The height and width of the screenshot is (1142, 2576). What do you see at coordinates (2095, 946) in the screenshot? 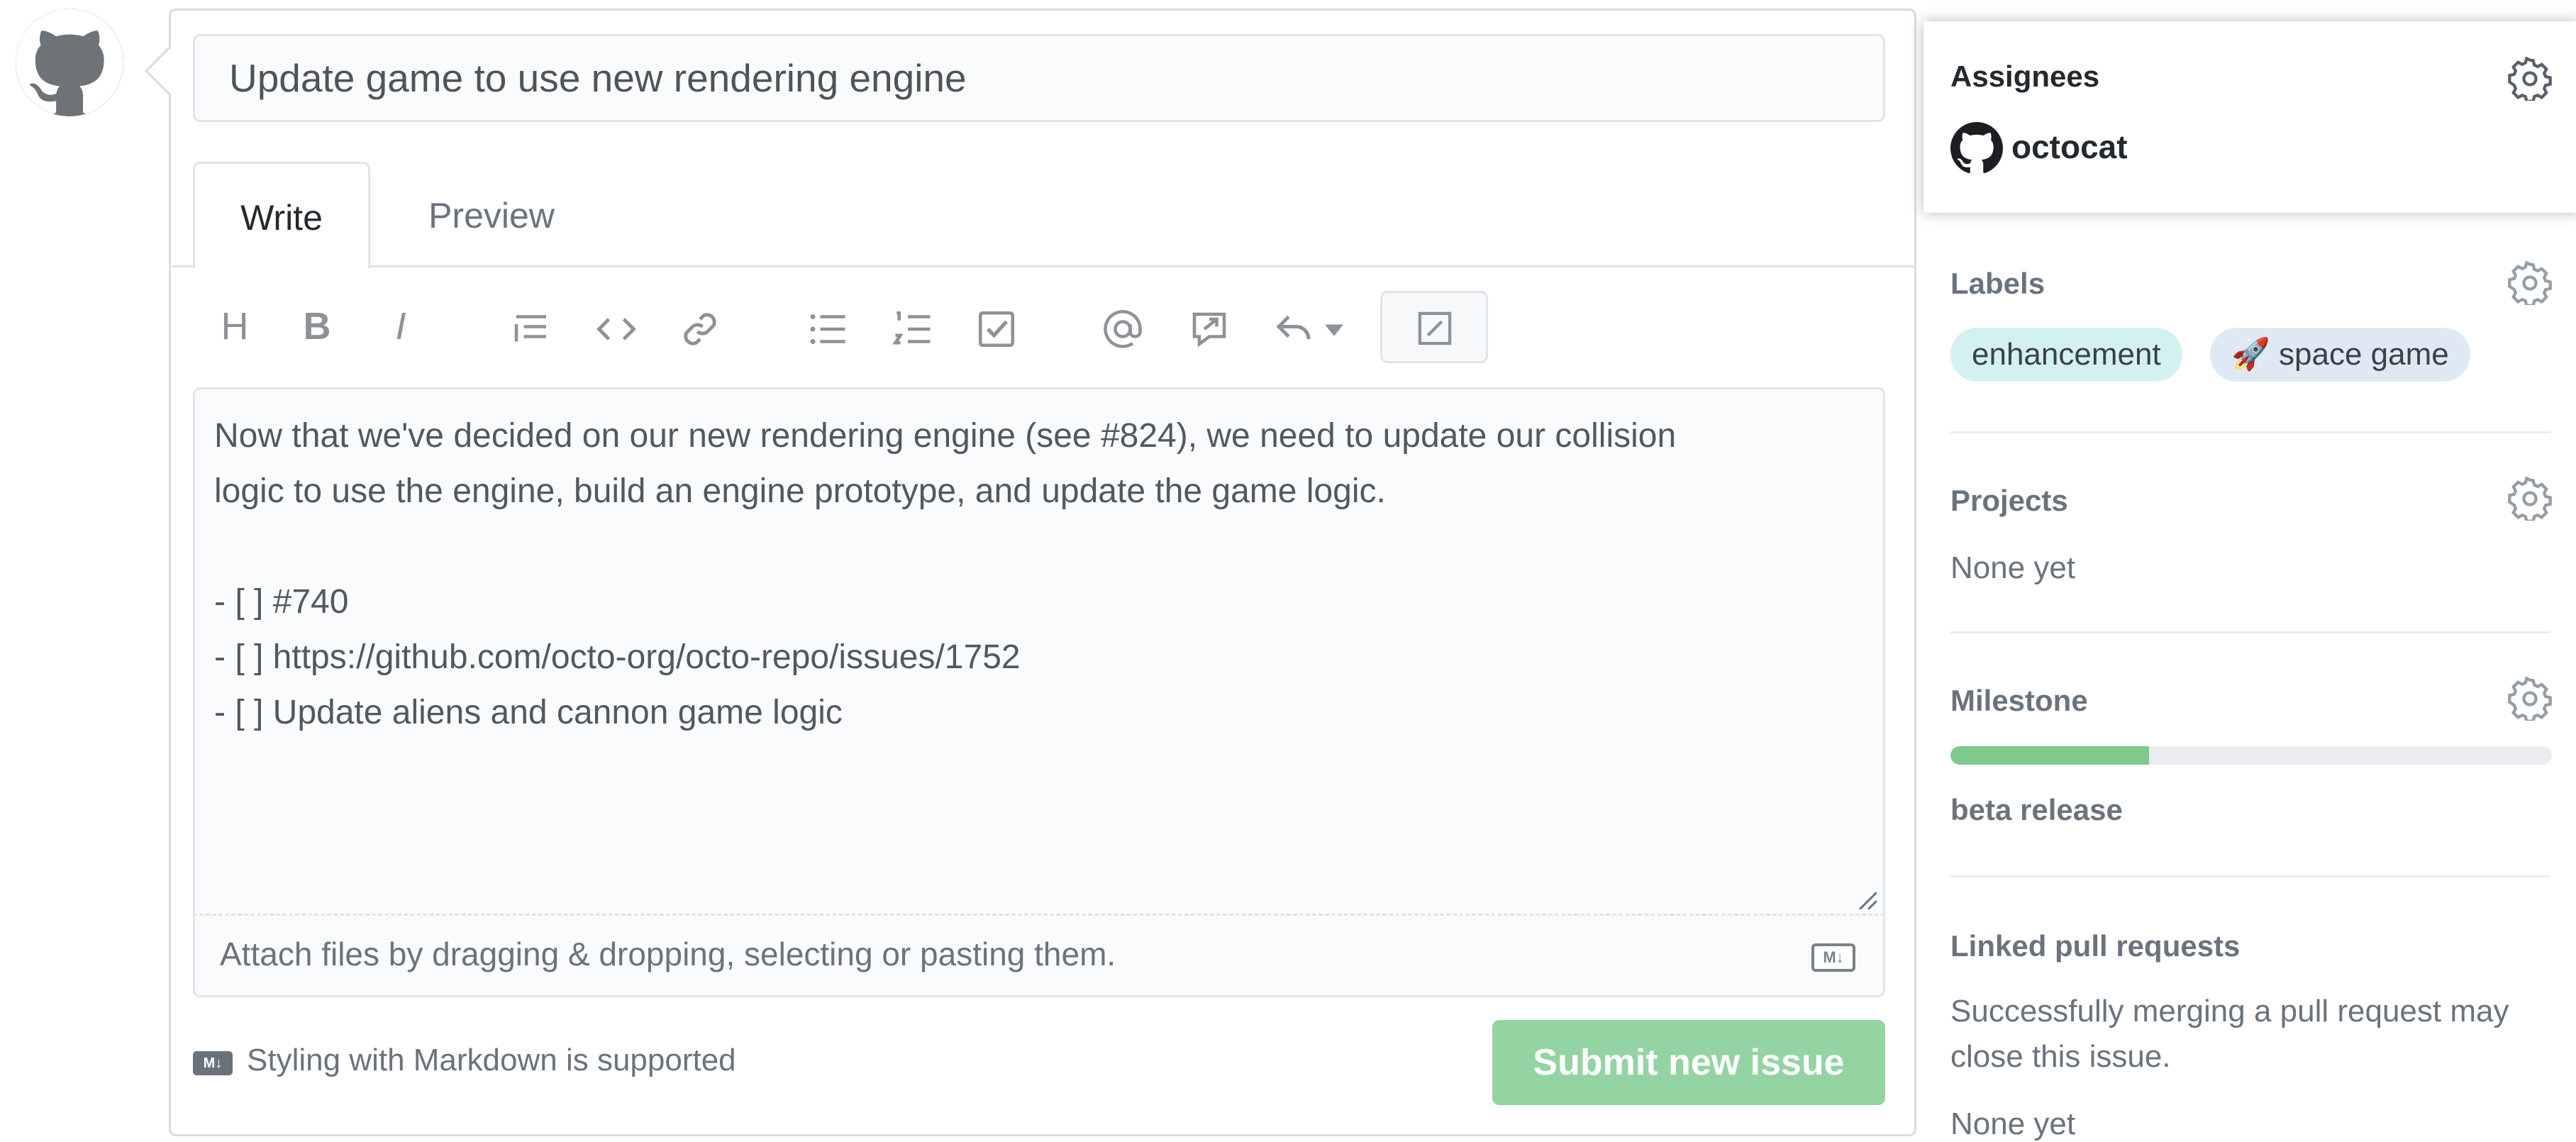
I see `linked-prs-heading: Linked pull requests` at bounding box center [2095, 946].